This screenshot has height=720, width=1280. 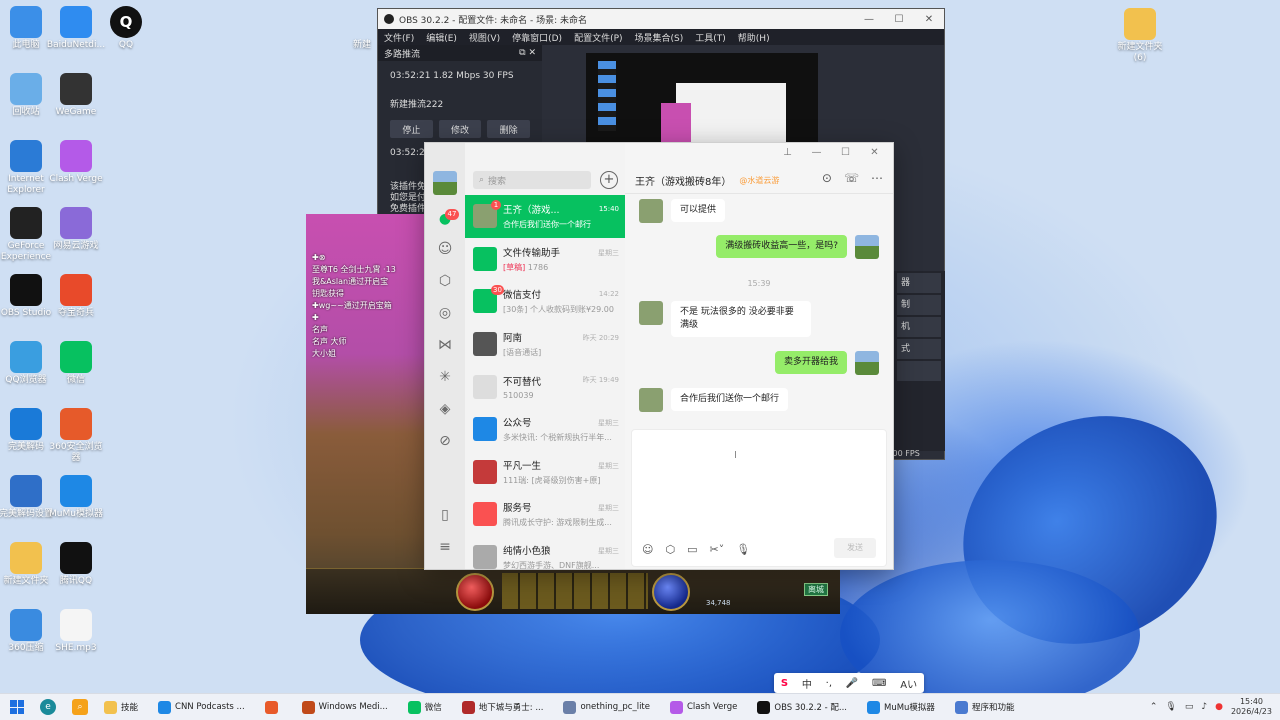 What do you see at coordinates (445, 547) in the screenshot?
I see `menu-icon: ≡` at bounding box center [445, 547].